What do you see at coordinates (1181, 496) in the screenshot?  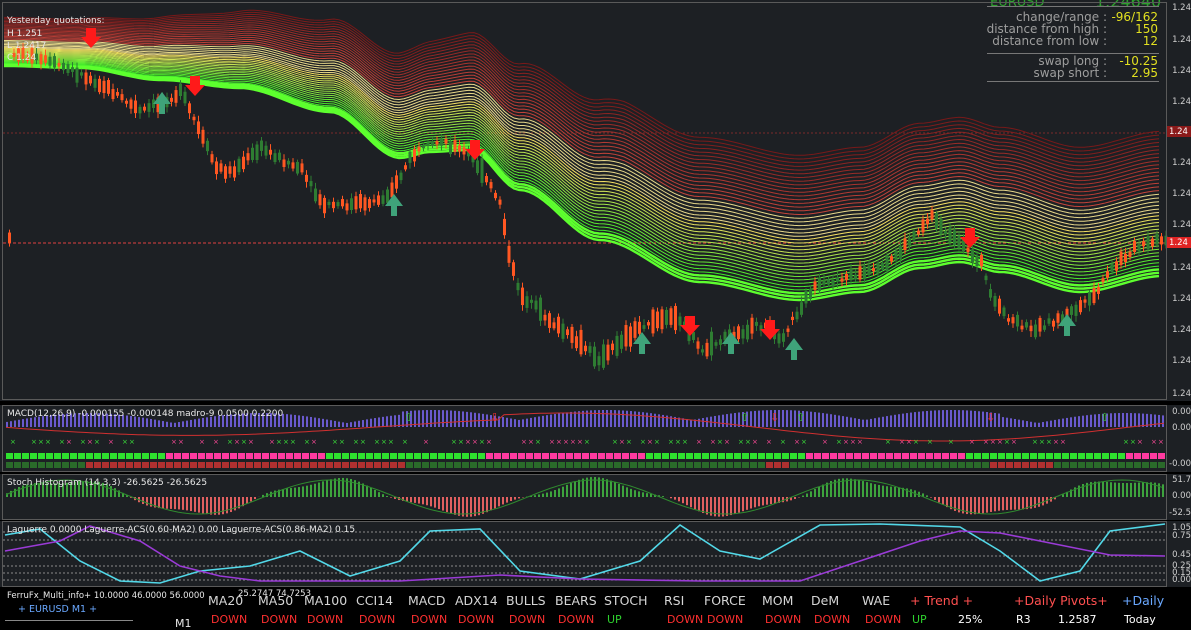 I see `stoch-axis-mid: 0.00` at bounding box center [1181, 496].